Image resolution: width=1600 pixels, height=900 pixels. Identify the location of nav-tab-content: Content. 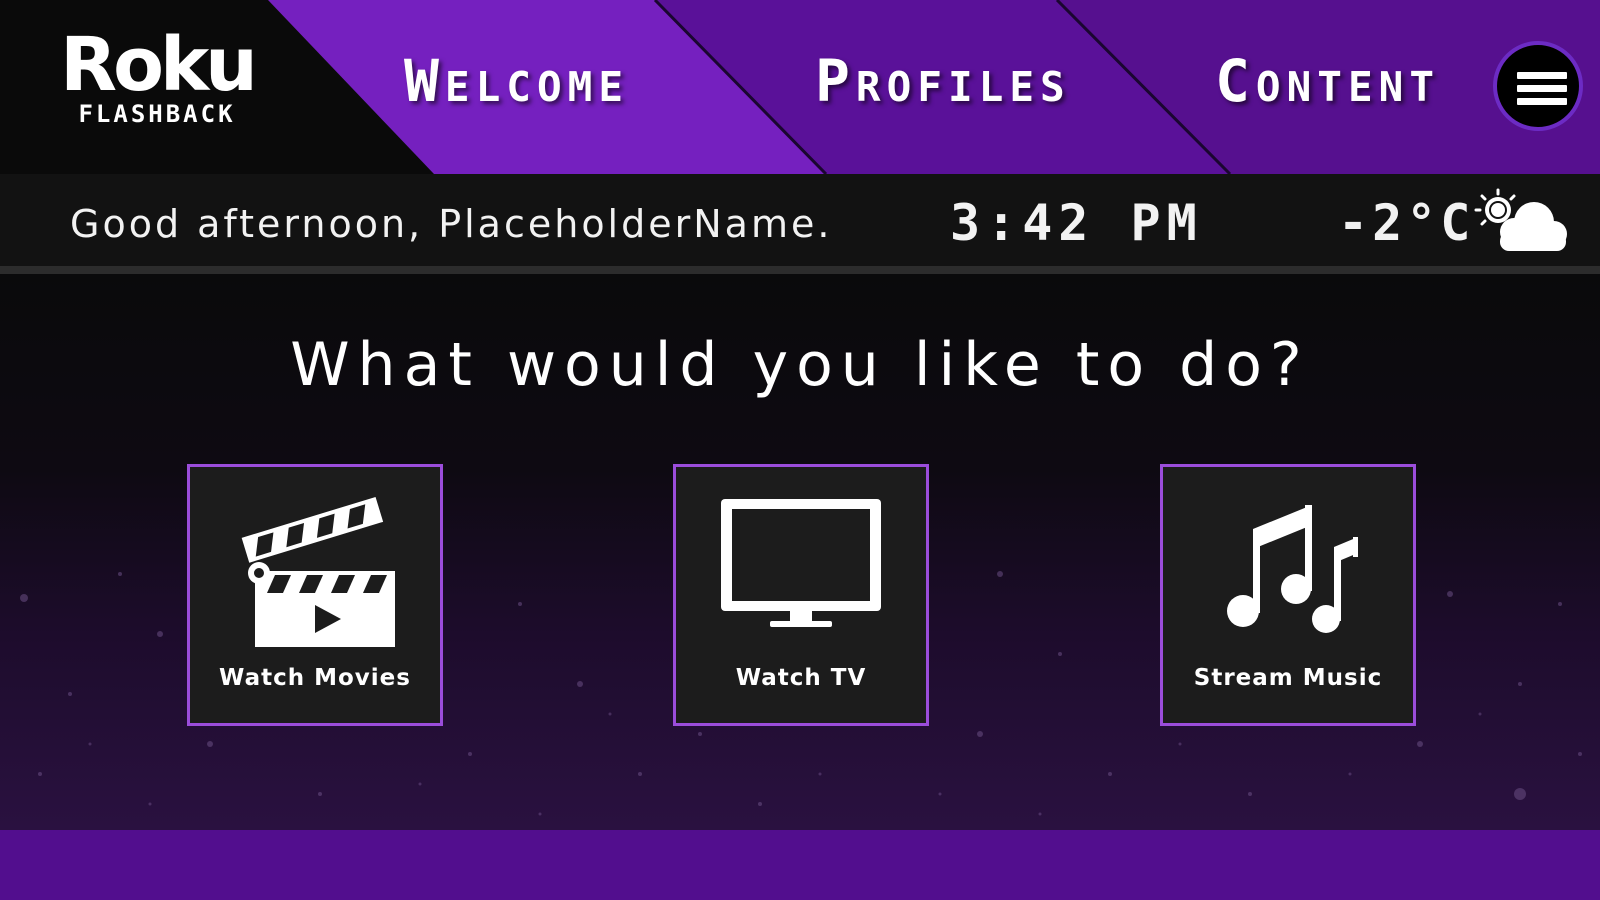
(1327, 81).